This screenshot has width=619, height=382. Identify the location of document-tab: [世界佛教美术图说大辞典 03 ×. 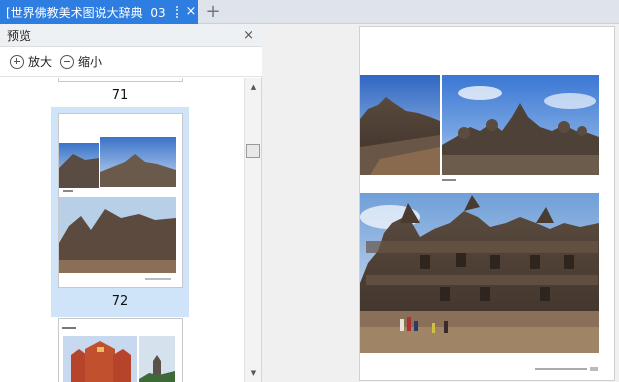
(99, 12).